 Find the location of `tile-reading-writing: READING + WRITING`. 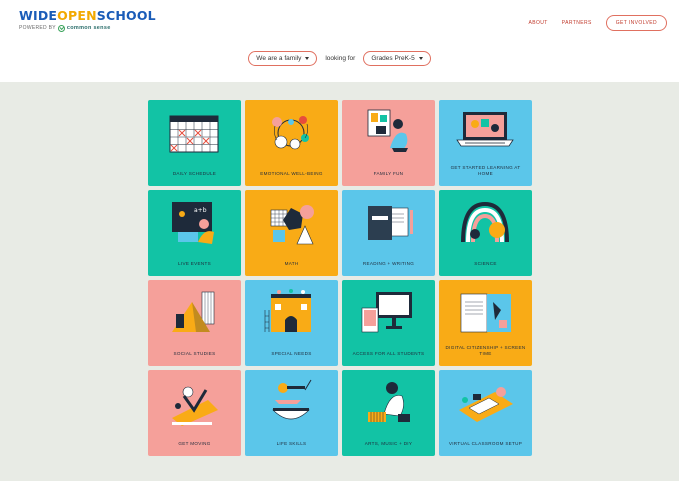

tile-reading-writing: READING + WRITING is located at coordinates (388, 233).